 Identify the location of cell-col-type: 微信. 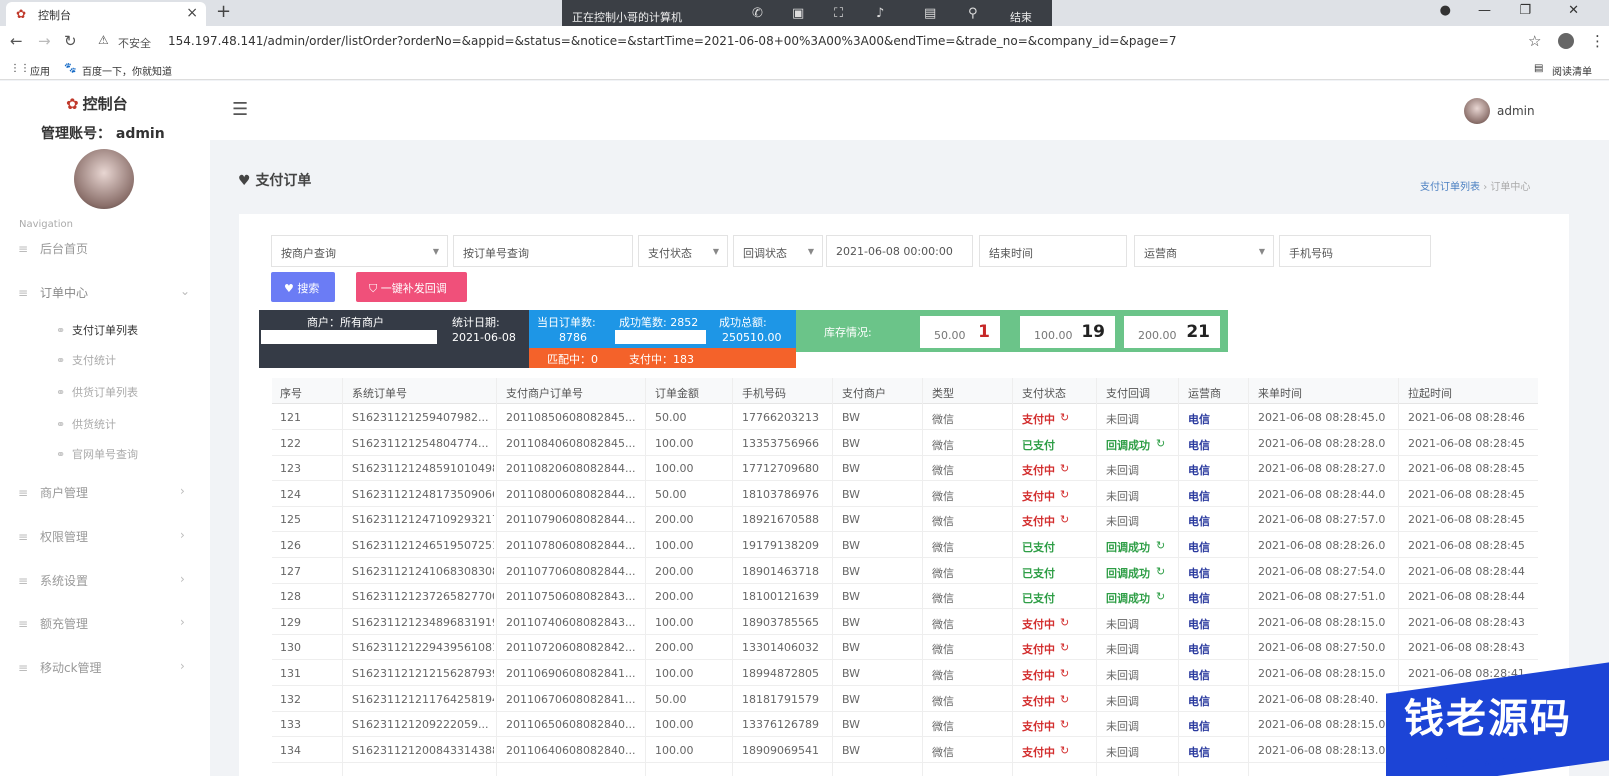
(943, 522).